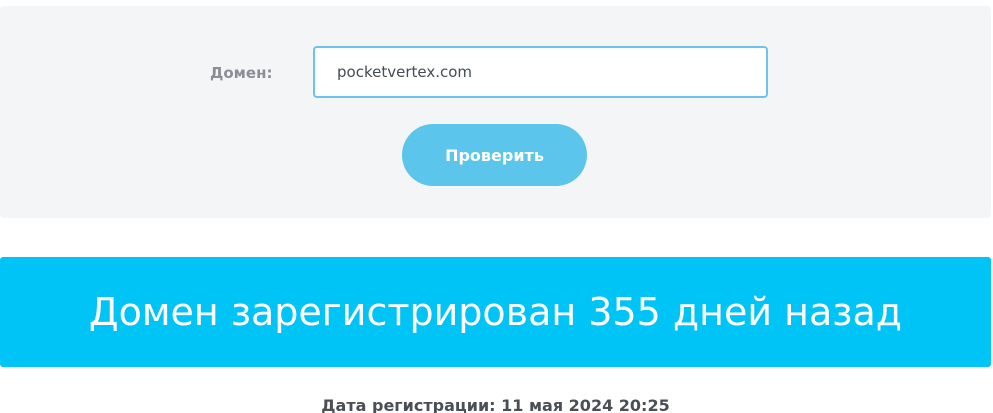  I want to click on result-headline: Домен зарегистрирован 355 дней назад, so click(495, 312).